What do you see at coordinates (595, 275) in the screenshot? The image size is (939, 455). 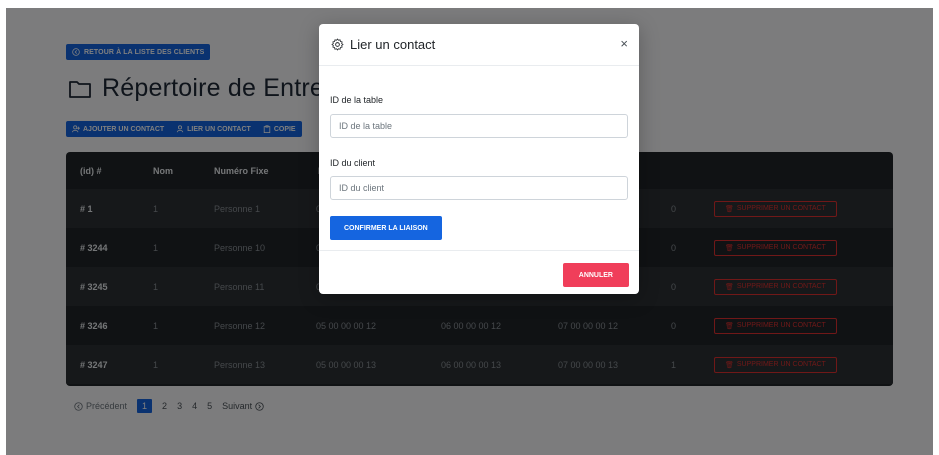 I see `cancel-button: ANNULER` at bounding box center [595, 275].